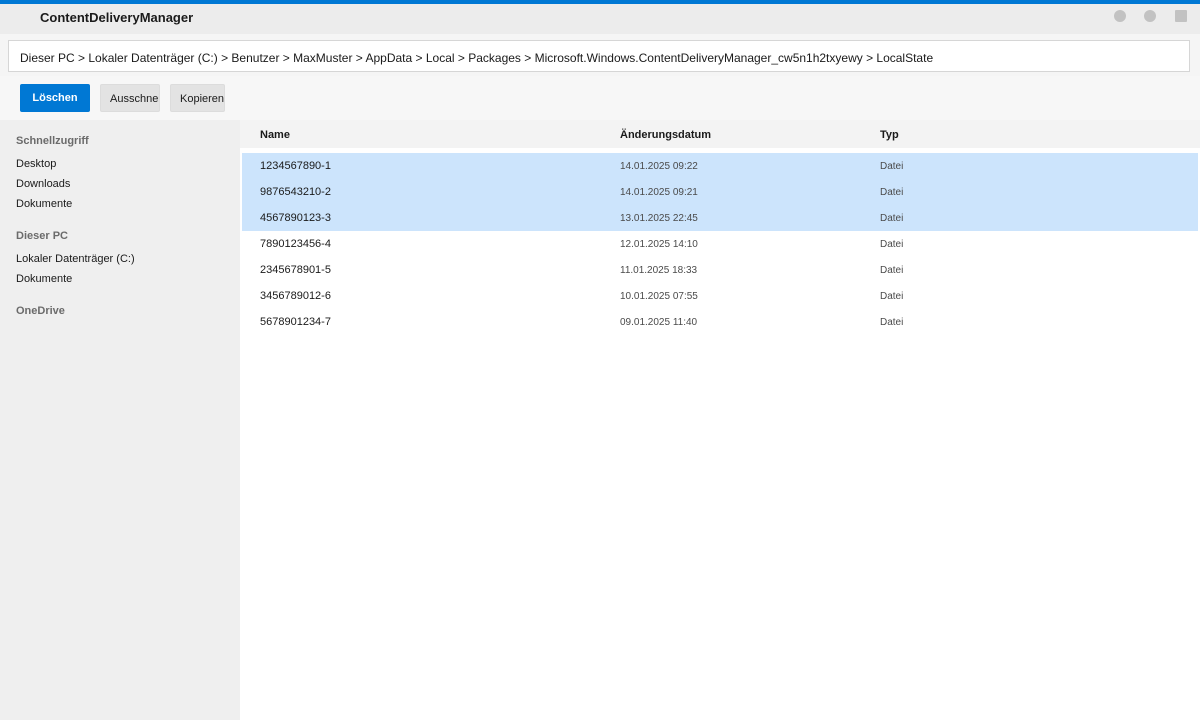  What do you see at coordinates (659, 218) in the screenshot?
I see `file-date: 13.01.2025 22:45` at bounding box center [659, 218].